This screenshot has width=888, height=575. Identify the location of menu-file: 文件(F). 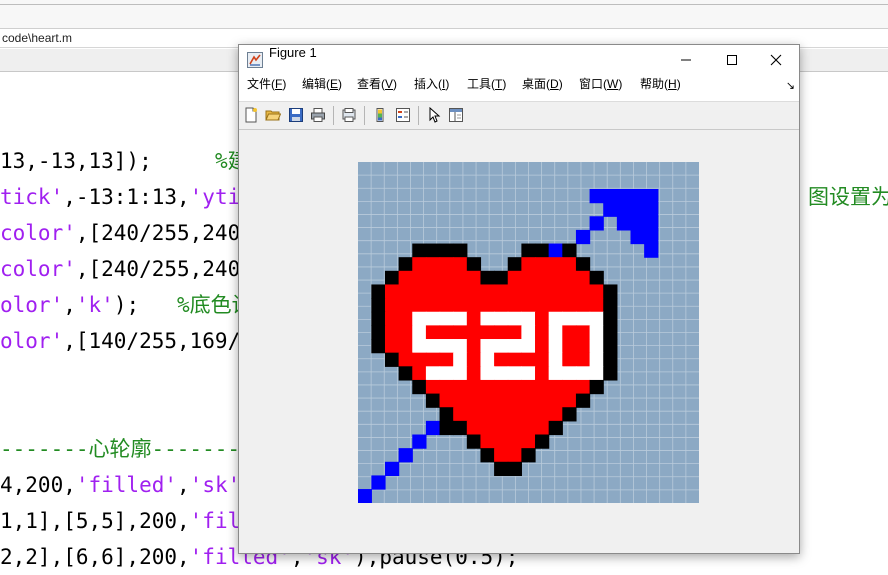
(266, 83).